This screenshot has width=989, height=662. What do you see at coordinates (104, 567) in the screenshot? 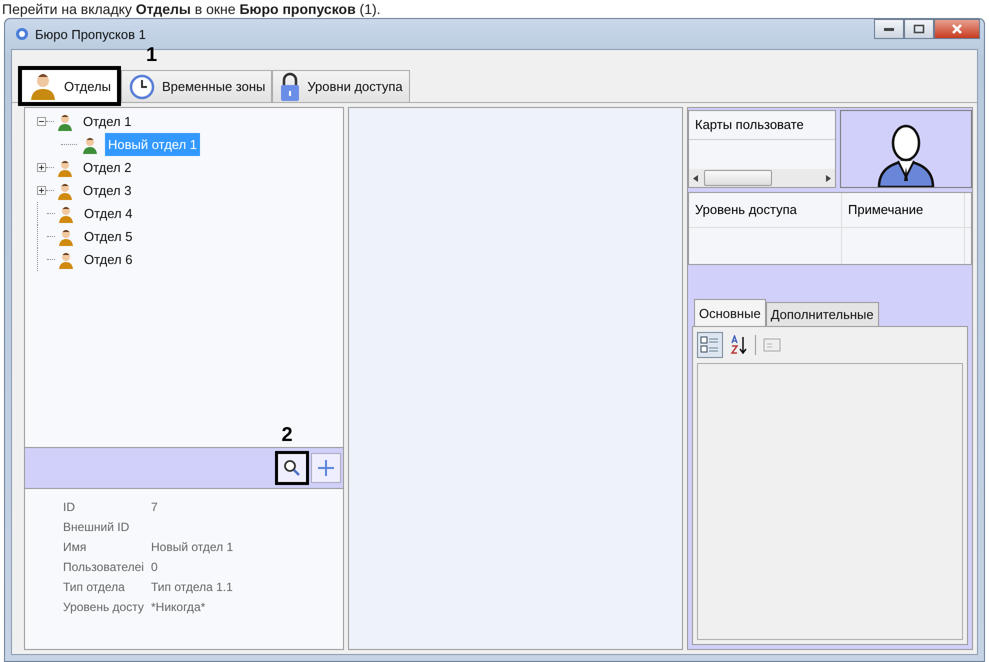
I see `field-label: Пользователеі` at bounding box center [104, 567].